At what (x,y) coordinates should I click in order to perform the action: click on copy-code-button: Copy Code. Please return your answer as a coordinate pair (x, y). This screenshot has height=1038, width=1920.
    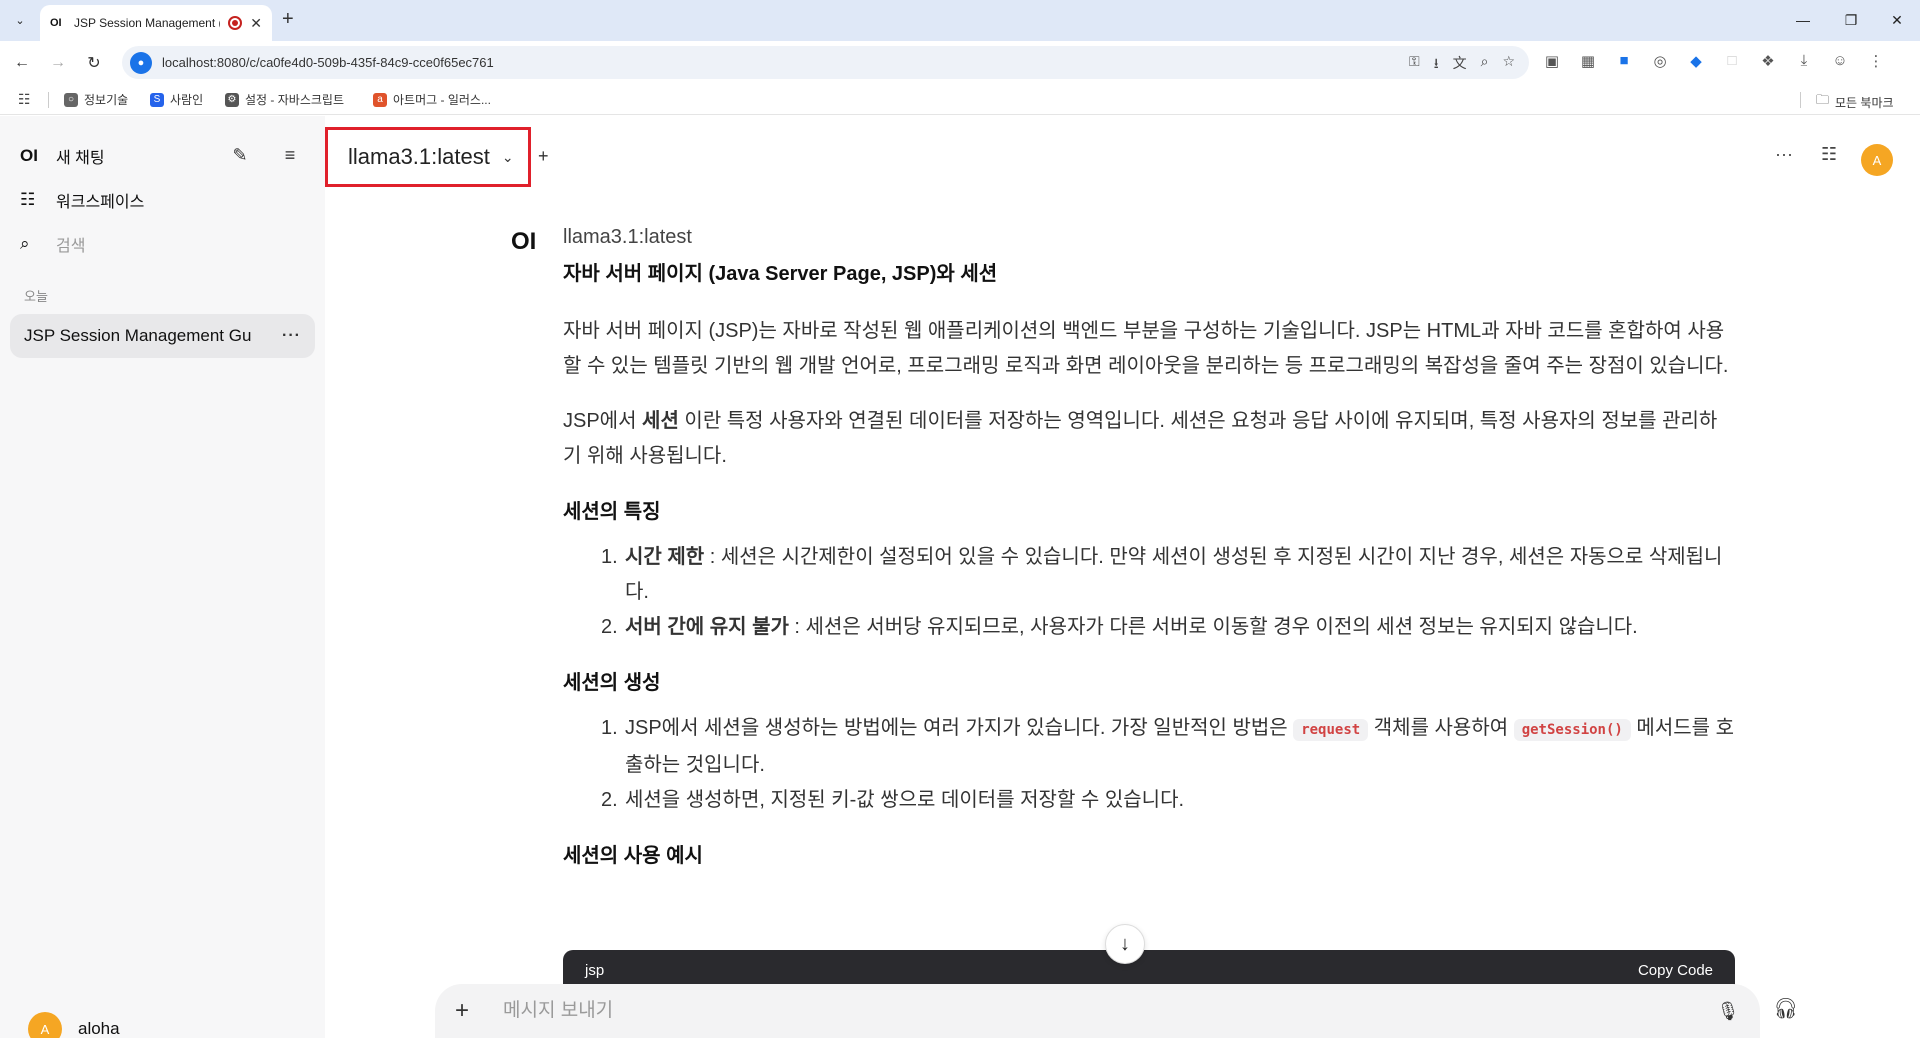
    Looking at the image, I should click on (1675, 970).